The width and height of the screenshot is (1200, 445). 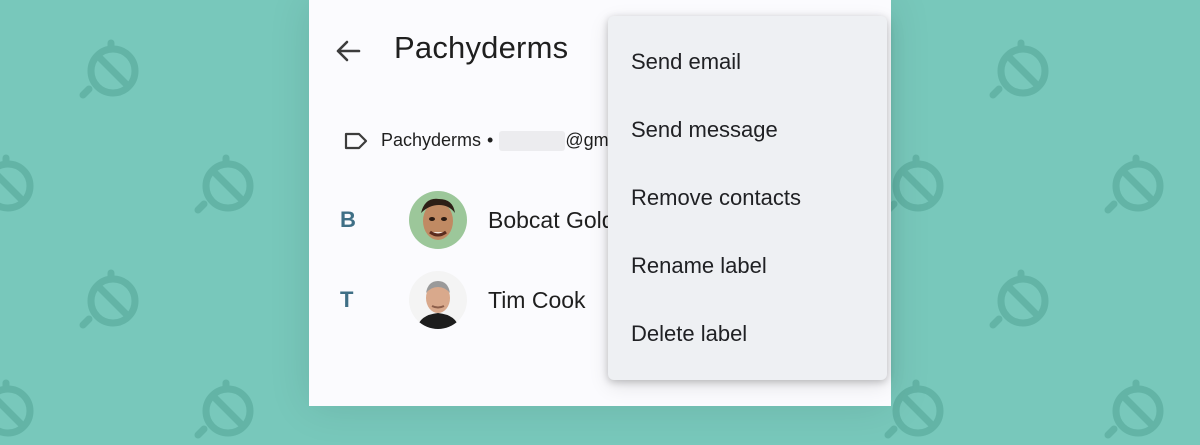 What do you see at coordinates (347, 299) in the screenshot?
I see `section-letter: T` at bounding box center [347, 299].